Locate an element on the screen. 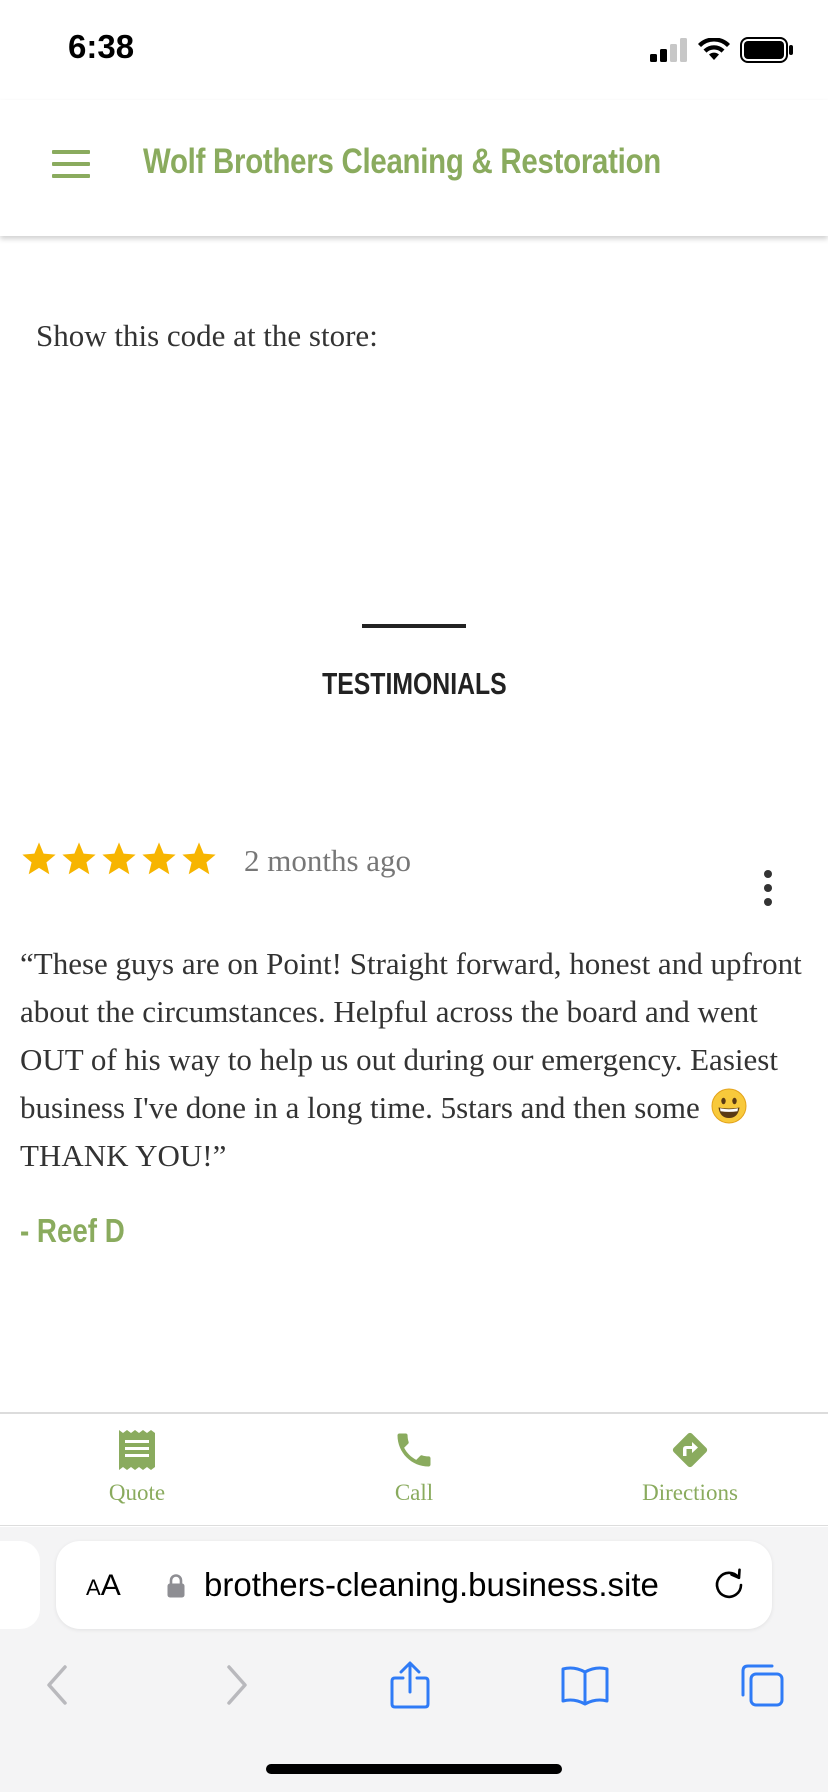 This screenshot has height=1792, width=828. status-bar: 6:38 is located at coordinates (414, 50).